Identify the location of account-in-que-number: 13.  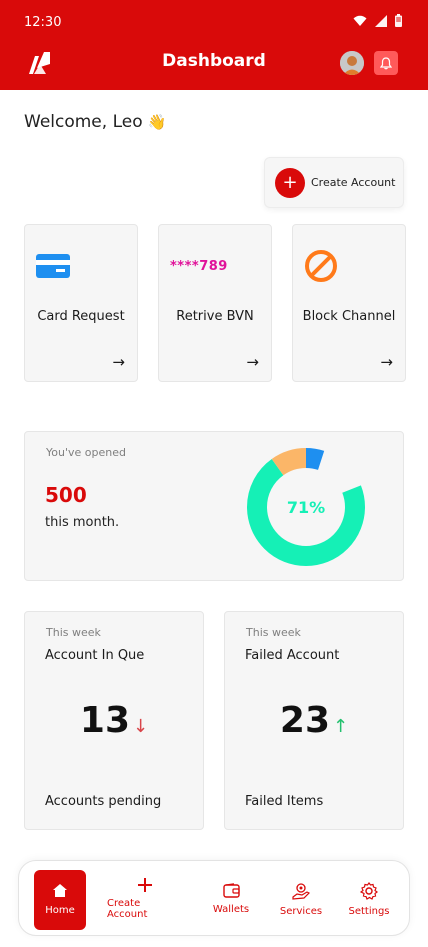
(104, 720).